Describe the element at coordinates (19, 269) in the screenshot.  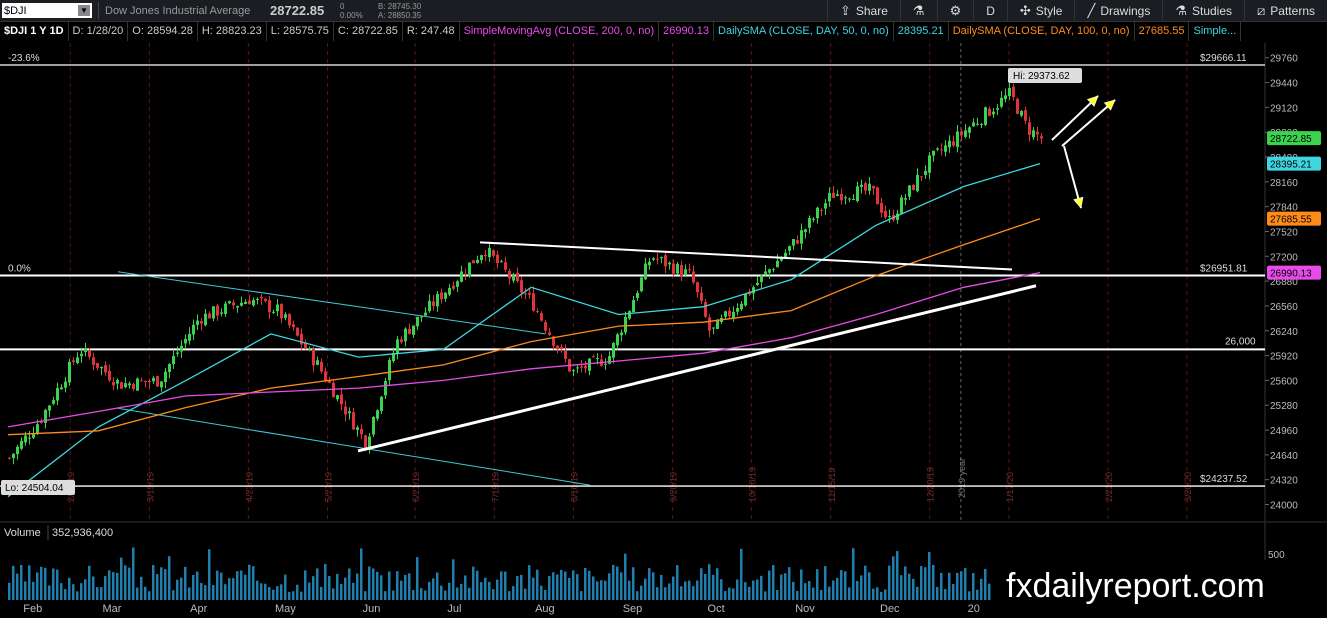
I see `fib-zero-label: 0.0%` at that location.